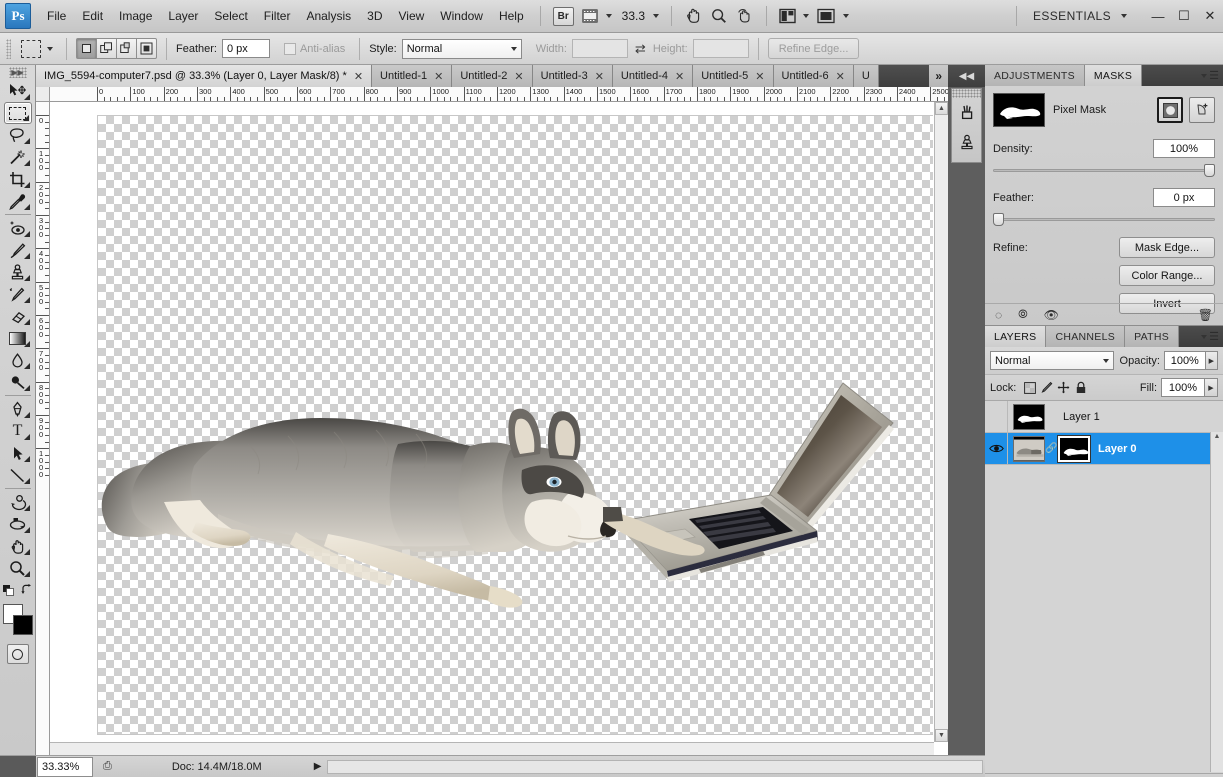 The width and height of the screenshot is (1223, 777). What do you see at coordinates (18, 382) in the screenshot?
I see `tool-dodge` at bounding box center [18, 382].